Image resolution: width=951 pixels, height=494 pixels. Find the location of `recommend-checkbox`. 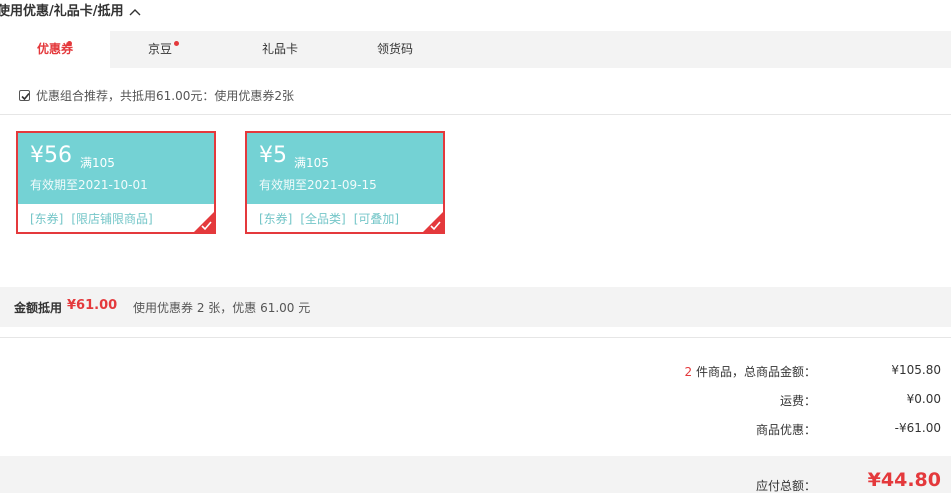

recommend-checkbox is located at coordinates (24, 95).